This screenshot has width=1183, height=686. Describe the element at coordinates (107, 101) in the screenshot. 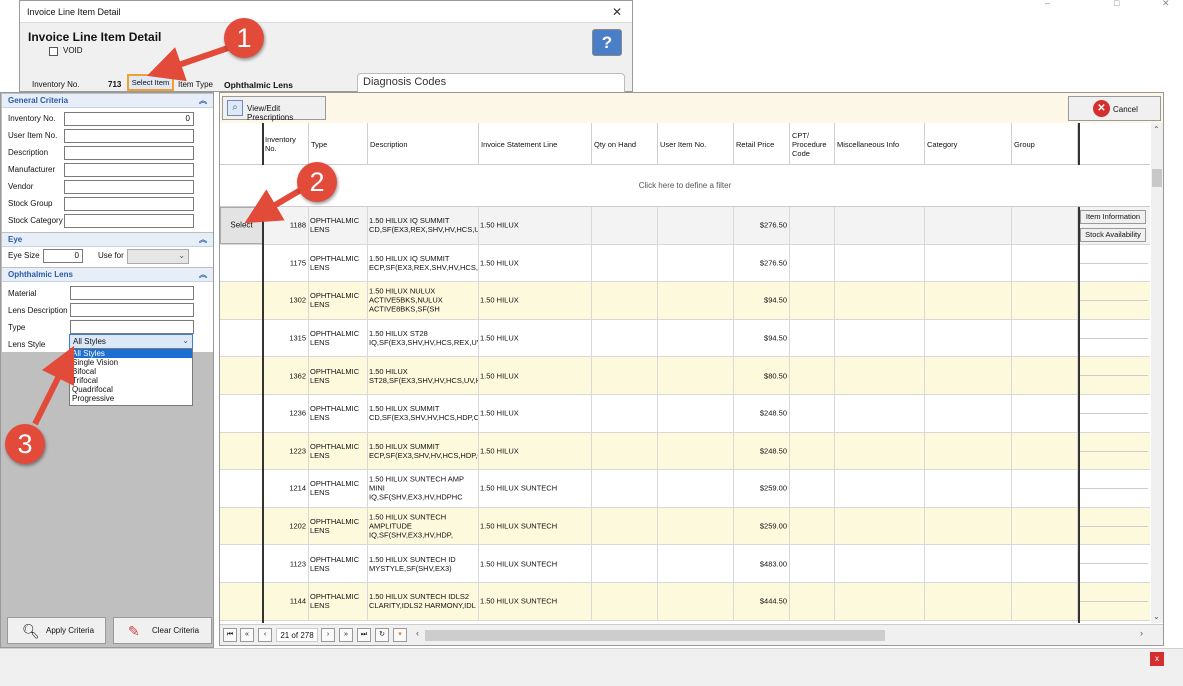

I see `general-criteria-header: General Criteria ︽` at that location.